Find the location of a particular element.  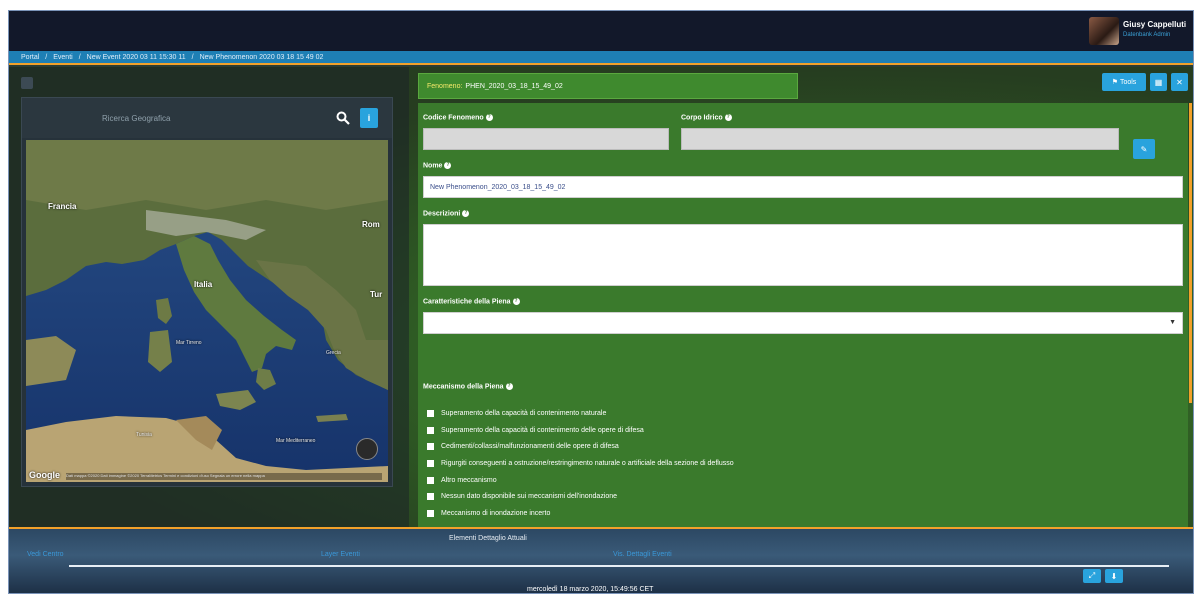

meccanismo-label-text: Meccanismo della Piena is located at coordinates (463, 387).